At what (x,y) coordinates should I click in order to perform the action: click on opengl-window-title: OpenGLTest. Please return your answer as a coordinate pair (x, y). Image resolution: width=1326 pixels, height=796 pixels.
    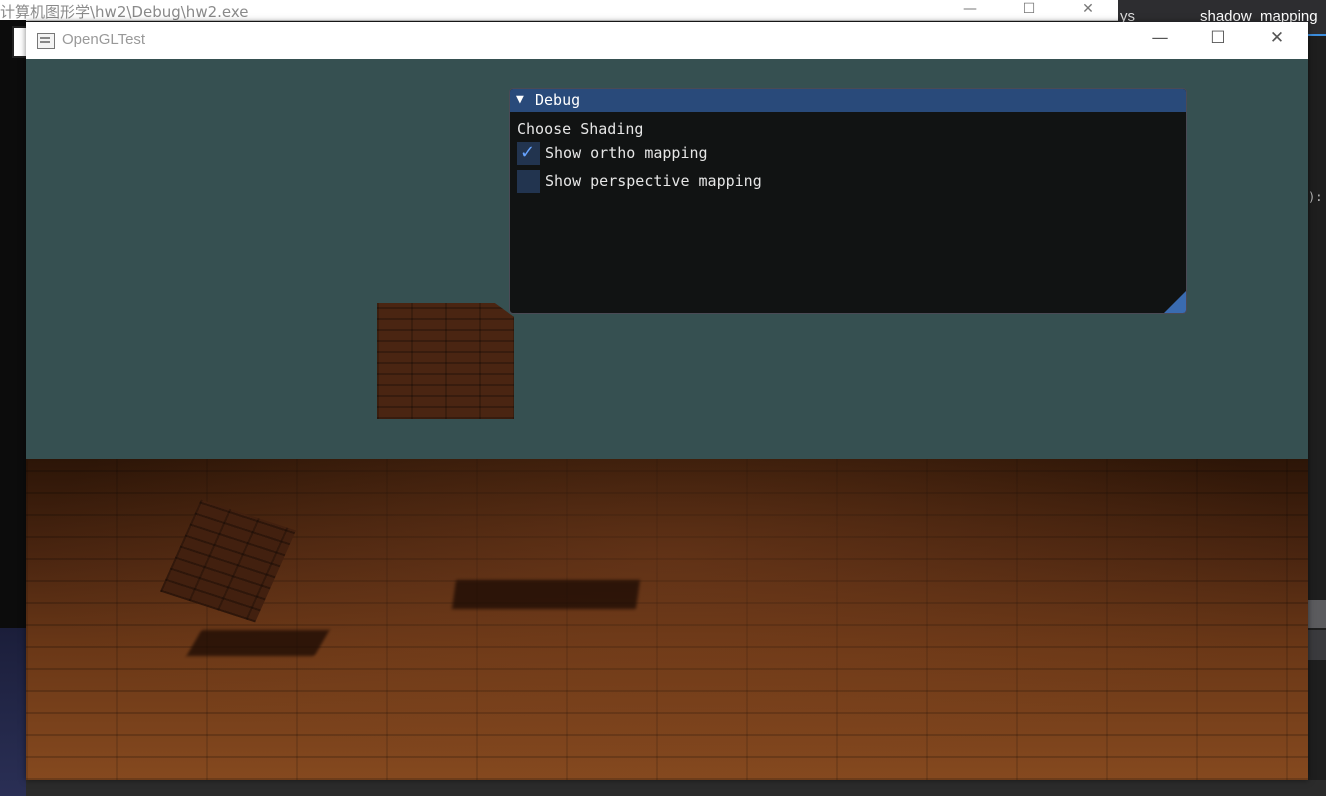
    Looking at the image, I should click on (104, 39).